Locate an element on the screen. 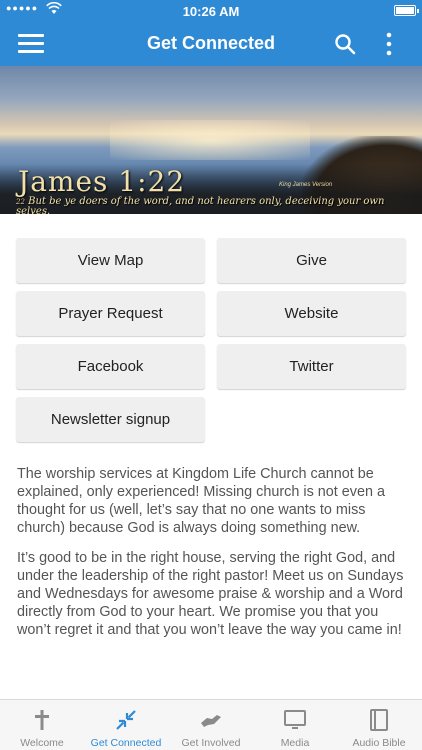  status-bar: ●●●●● 10:26 AM is located at coordinates (211, 11).